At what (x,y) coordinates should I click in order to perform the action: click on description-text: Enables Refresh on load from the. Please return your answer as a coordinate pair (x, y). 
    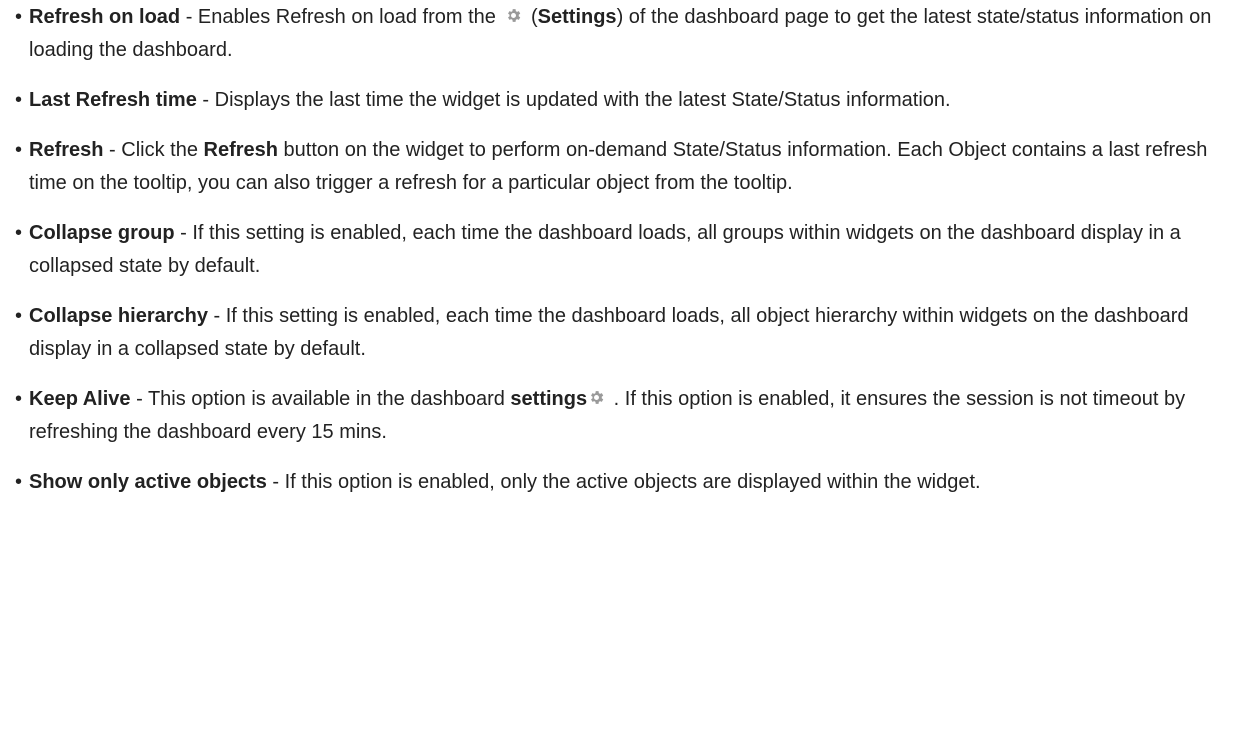
    Looking at the image, I should click on (349, 17).